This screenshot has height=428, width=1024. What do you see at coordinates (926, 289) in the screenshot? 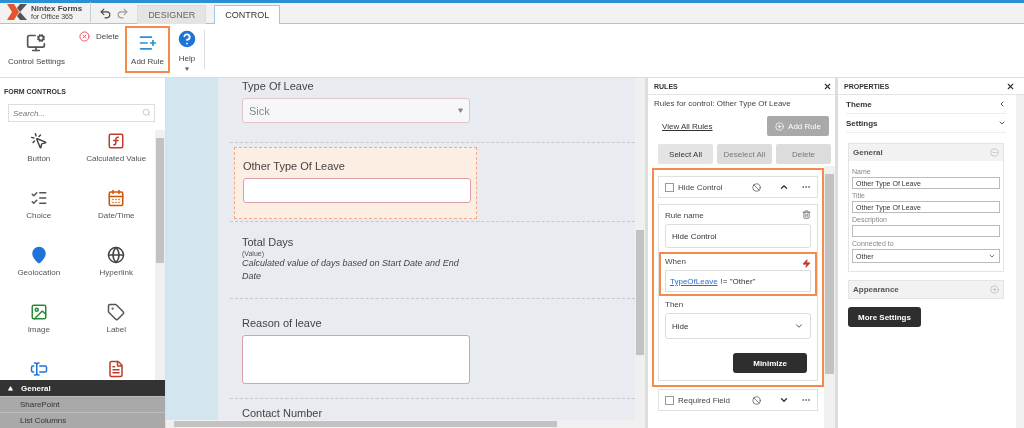
I see `group-header: Appearance` at bounding box center [926, 289].